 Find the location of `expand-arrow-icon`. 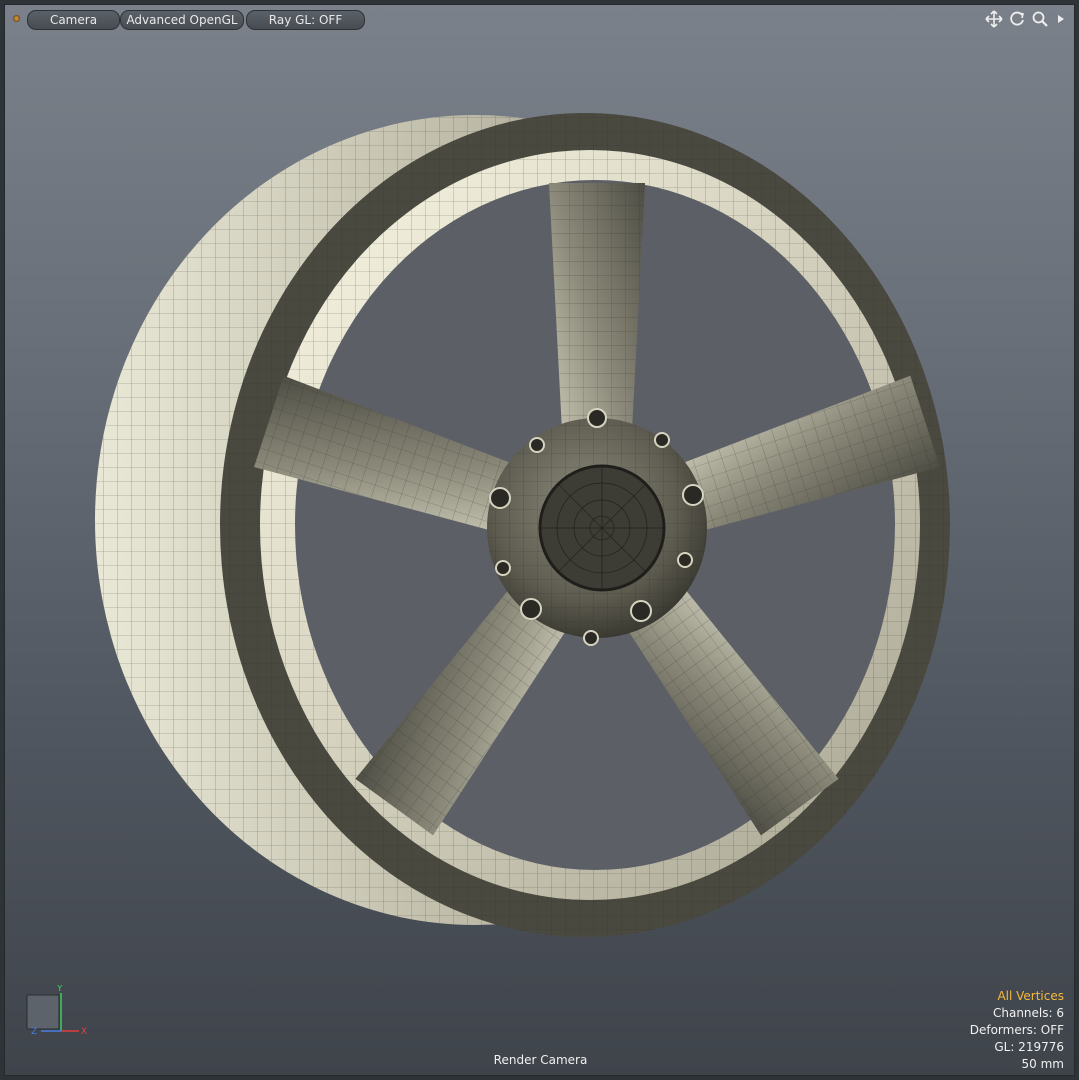

expand-arrow-icon is located at coordinates (1061, 19).